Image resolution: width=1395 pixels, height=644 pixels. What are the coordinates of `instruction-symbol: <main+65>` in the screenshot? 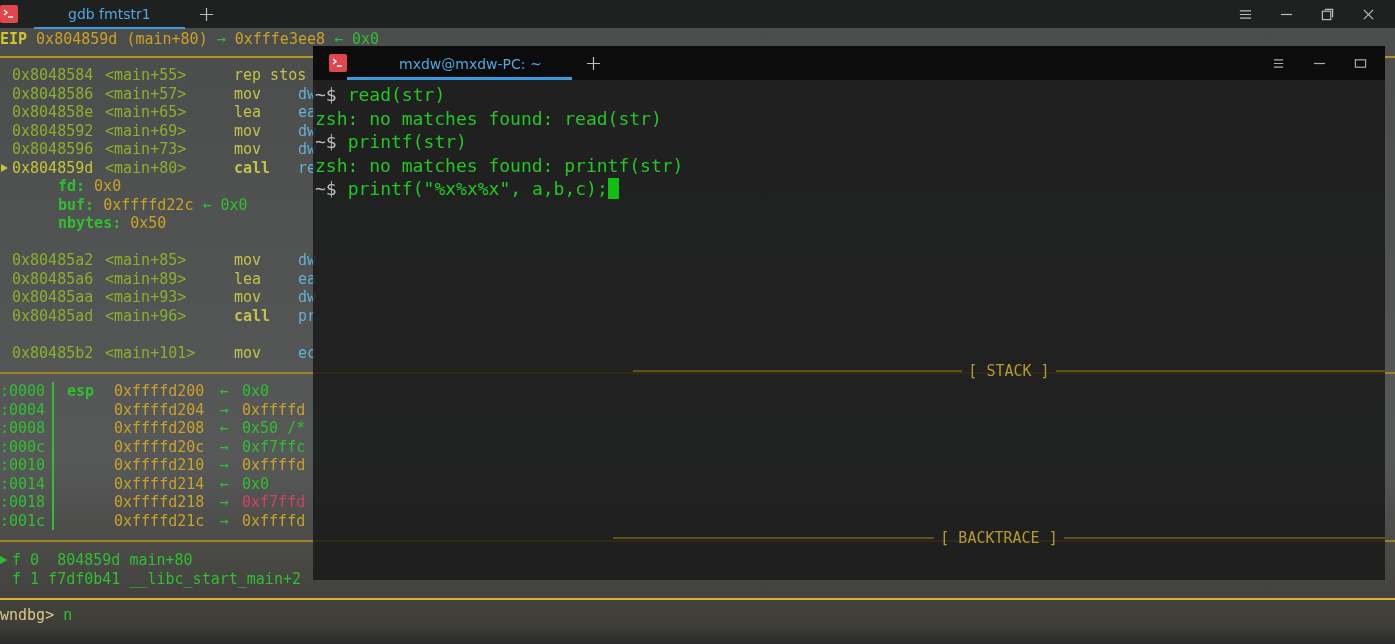 It's located at (146, 112).